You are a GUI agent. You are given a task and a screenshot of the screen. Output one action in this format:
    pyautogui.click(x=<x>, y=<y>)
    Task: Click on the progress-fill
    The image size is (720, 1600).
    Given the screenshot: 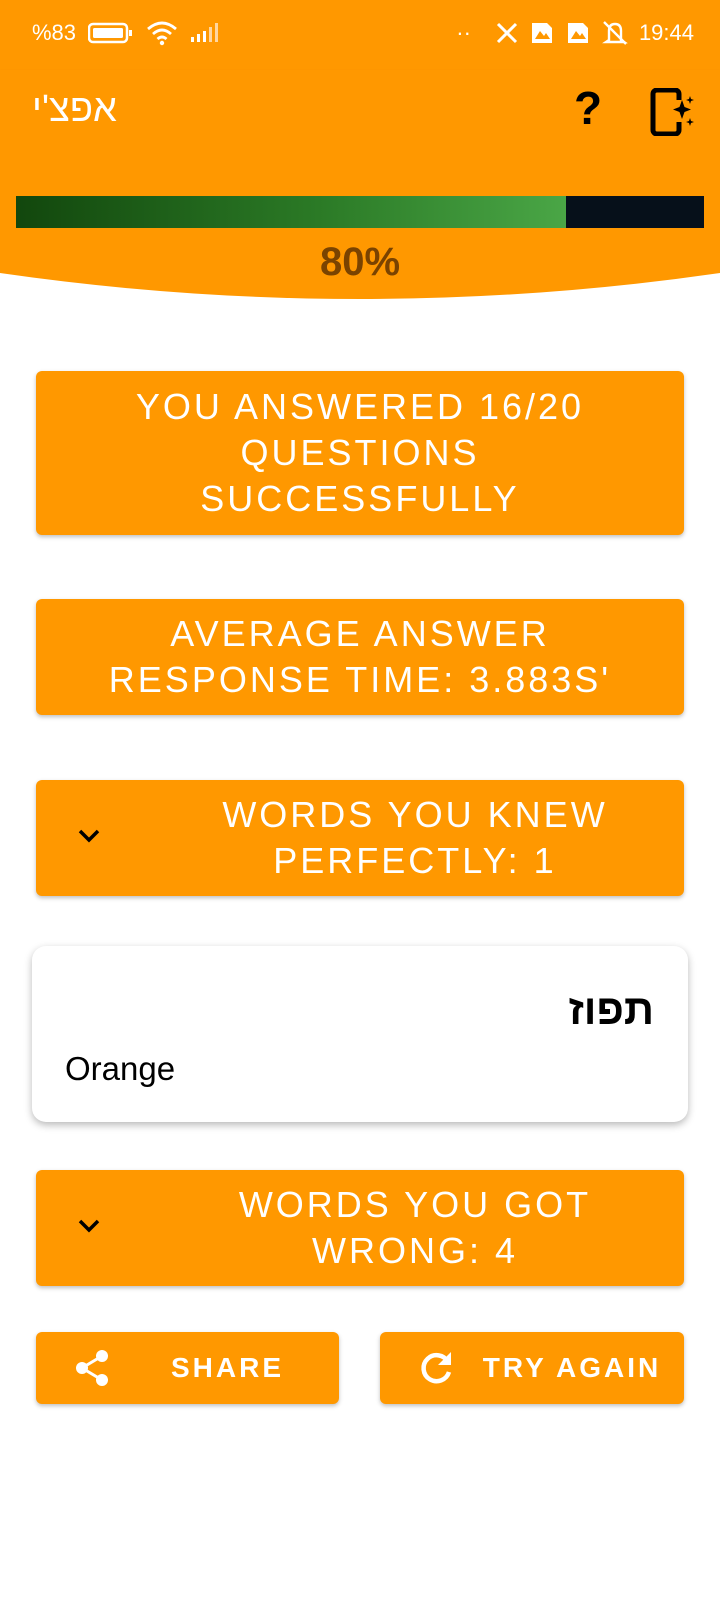 What is the action you would take?
    pyautogui.click(x=291, y=212)
    